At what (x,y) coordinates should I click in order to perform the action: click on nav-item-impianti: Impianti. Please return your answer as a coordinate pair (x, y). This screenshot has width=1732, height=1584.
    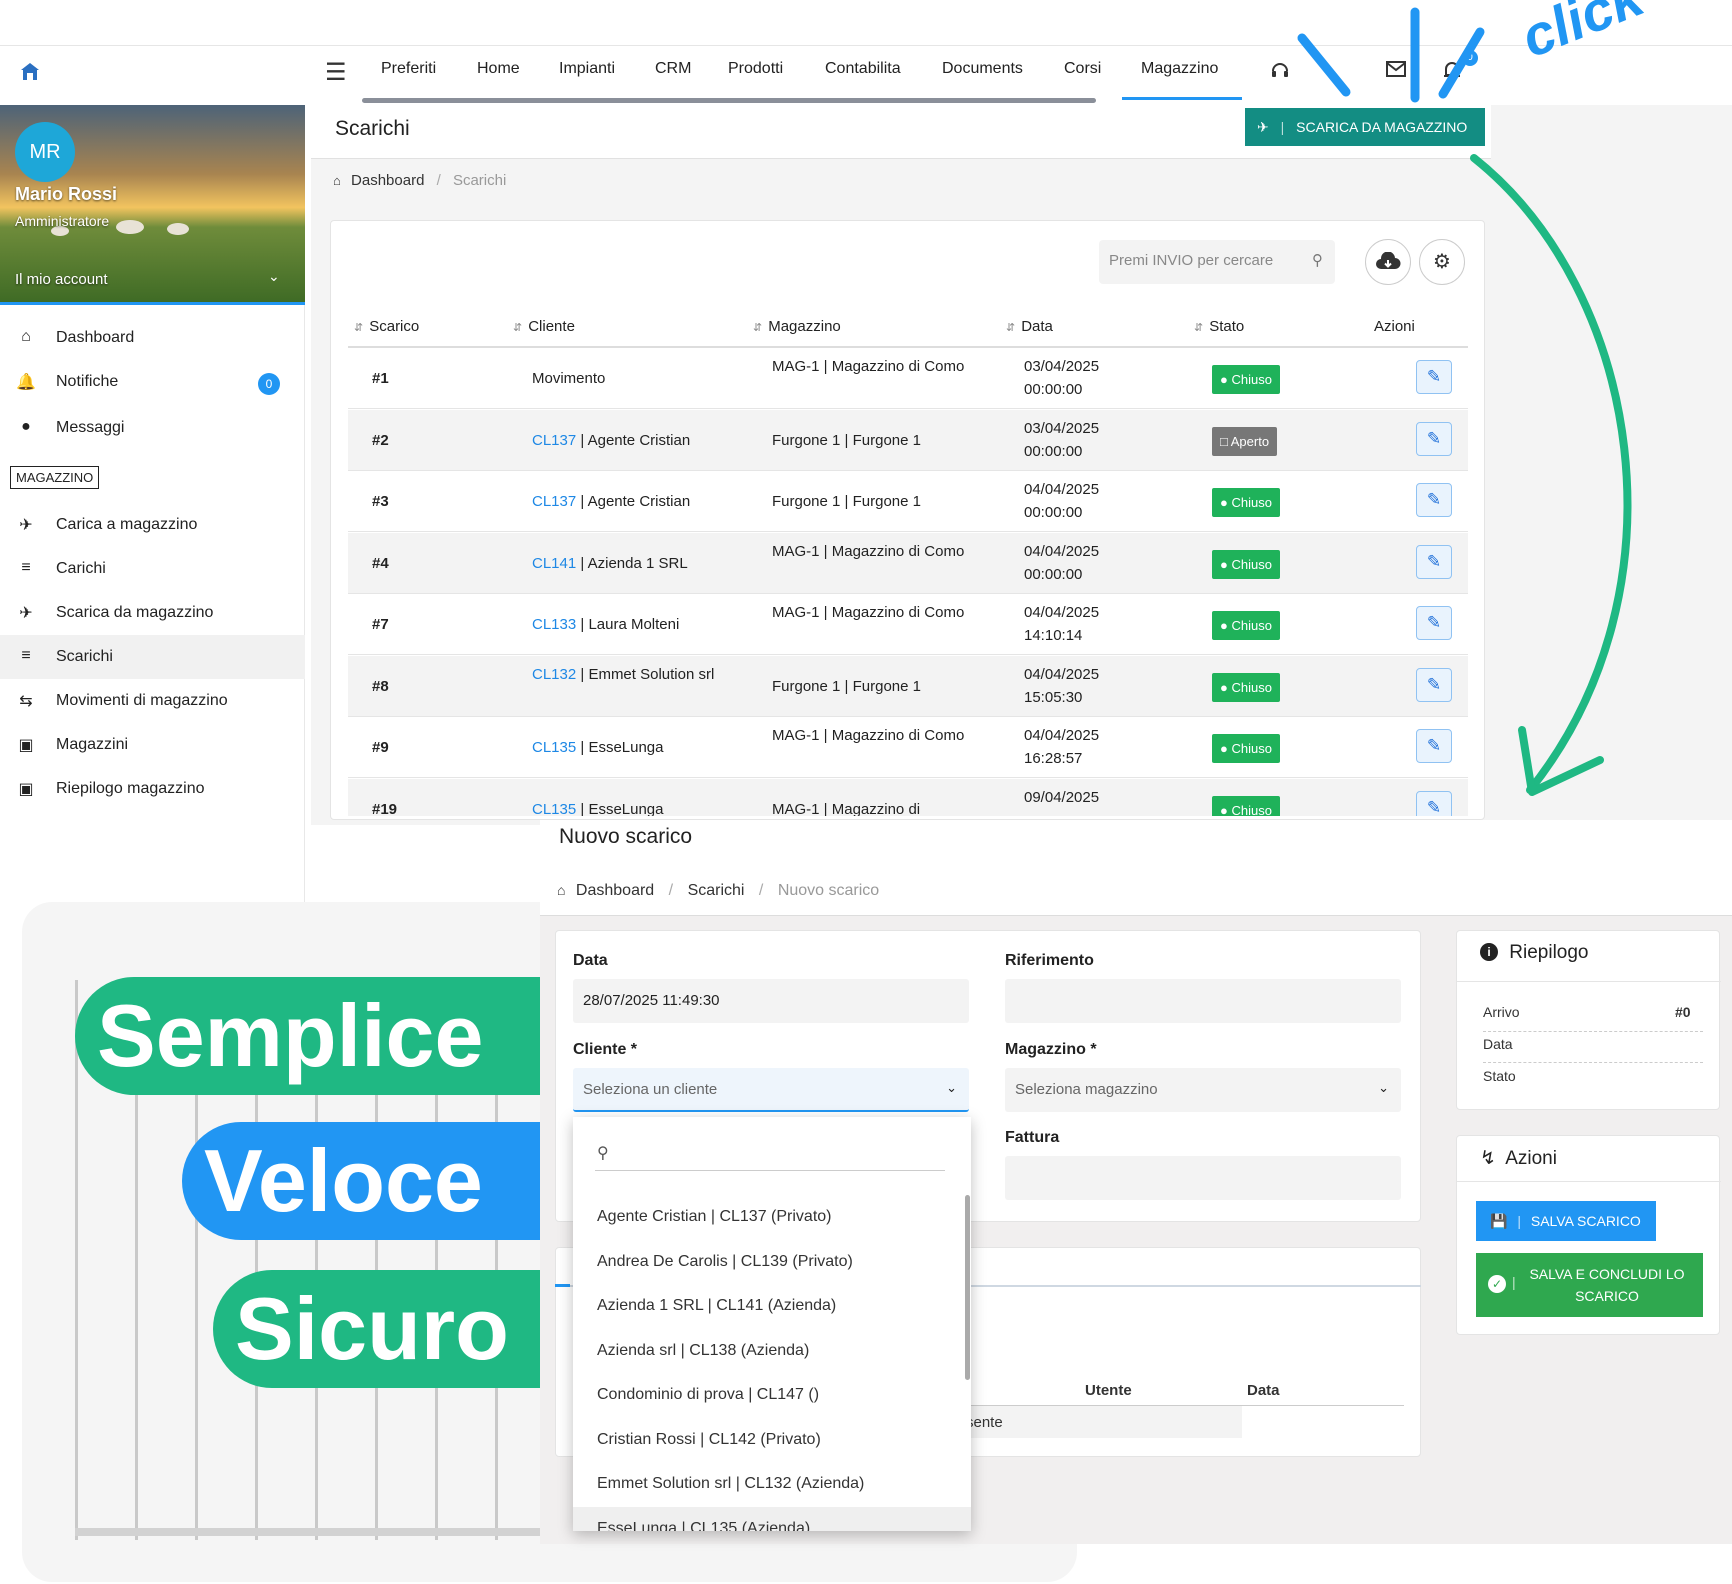
    Looking at the image, I should click on (587, 69).